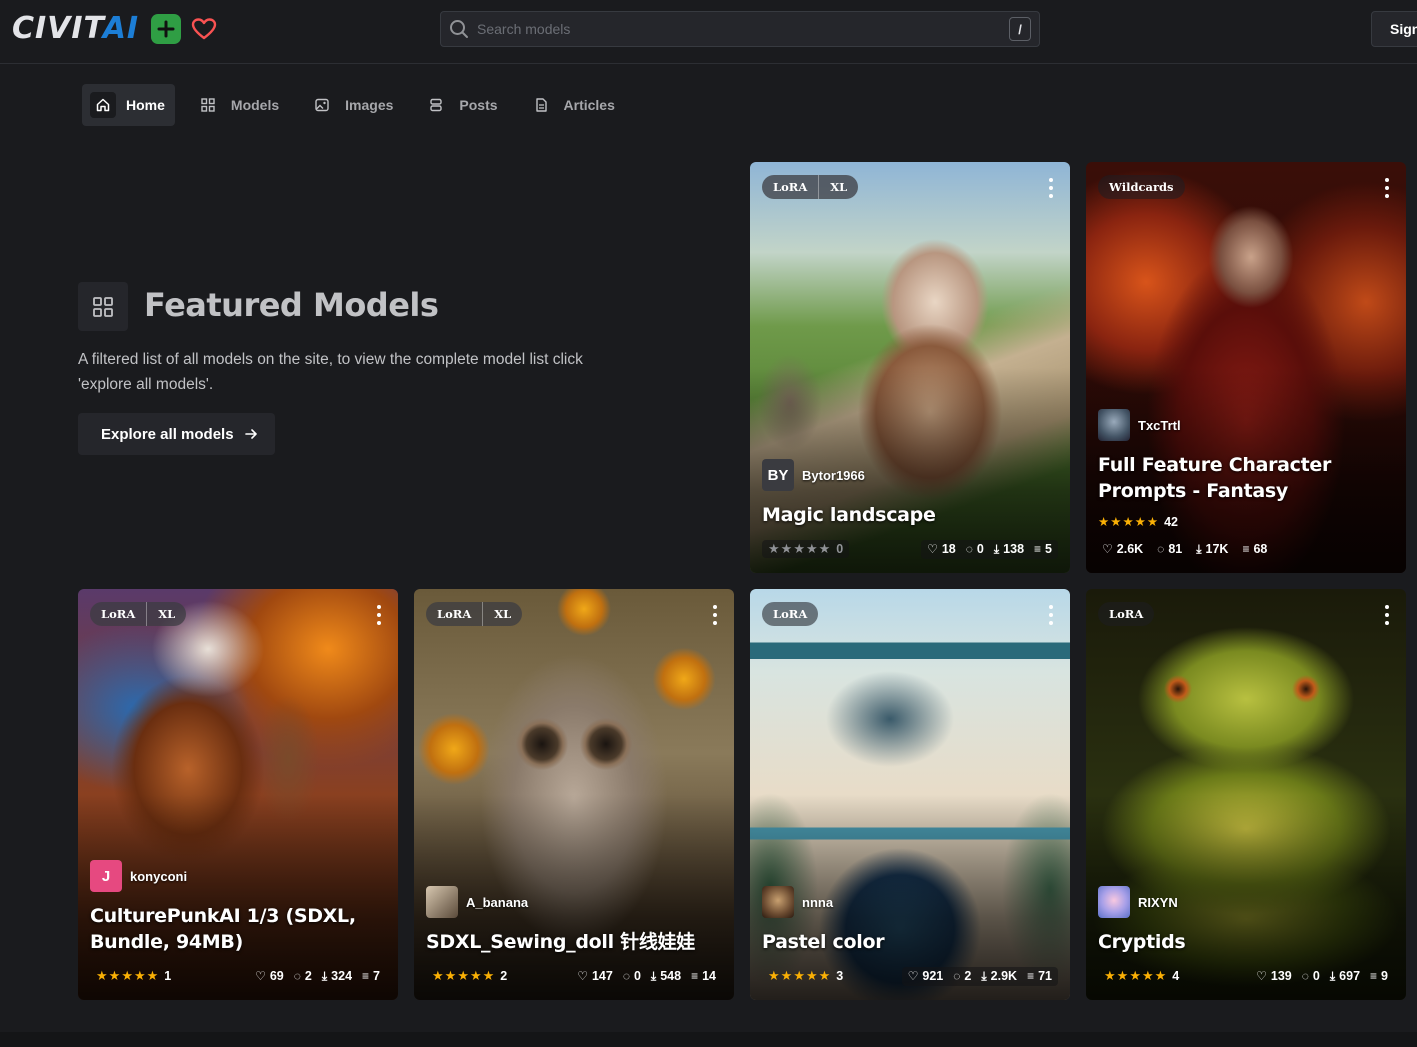 Image resolution: width=1417 pixels, height=1047 pixels. Describe the element at coordinates (743, 29) in the screenshot. I see `search-input` at that location.